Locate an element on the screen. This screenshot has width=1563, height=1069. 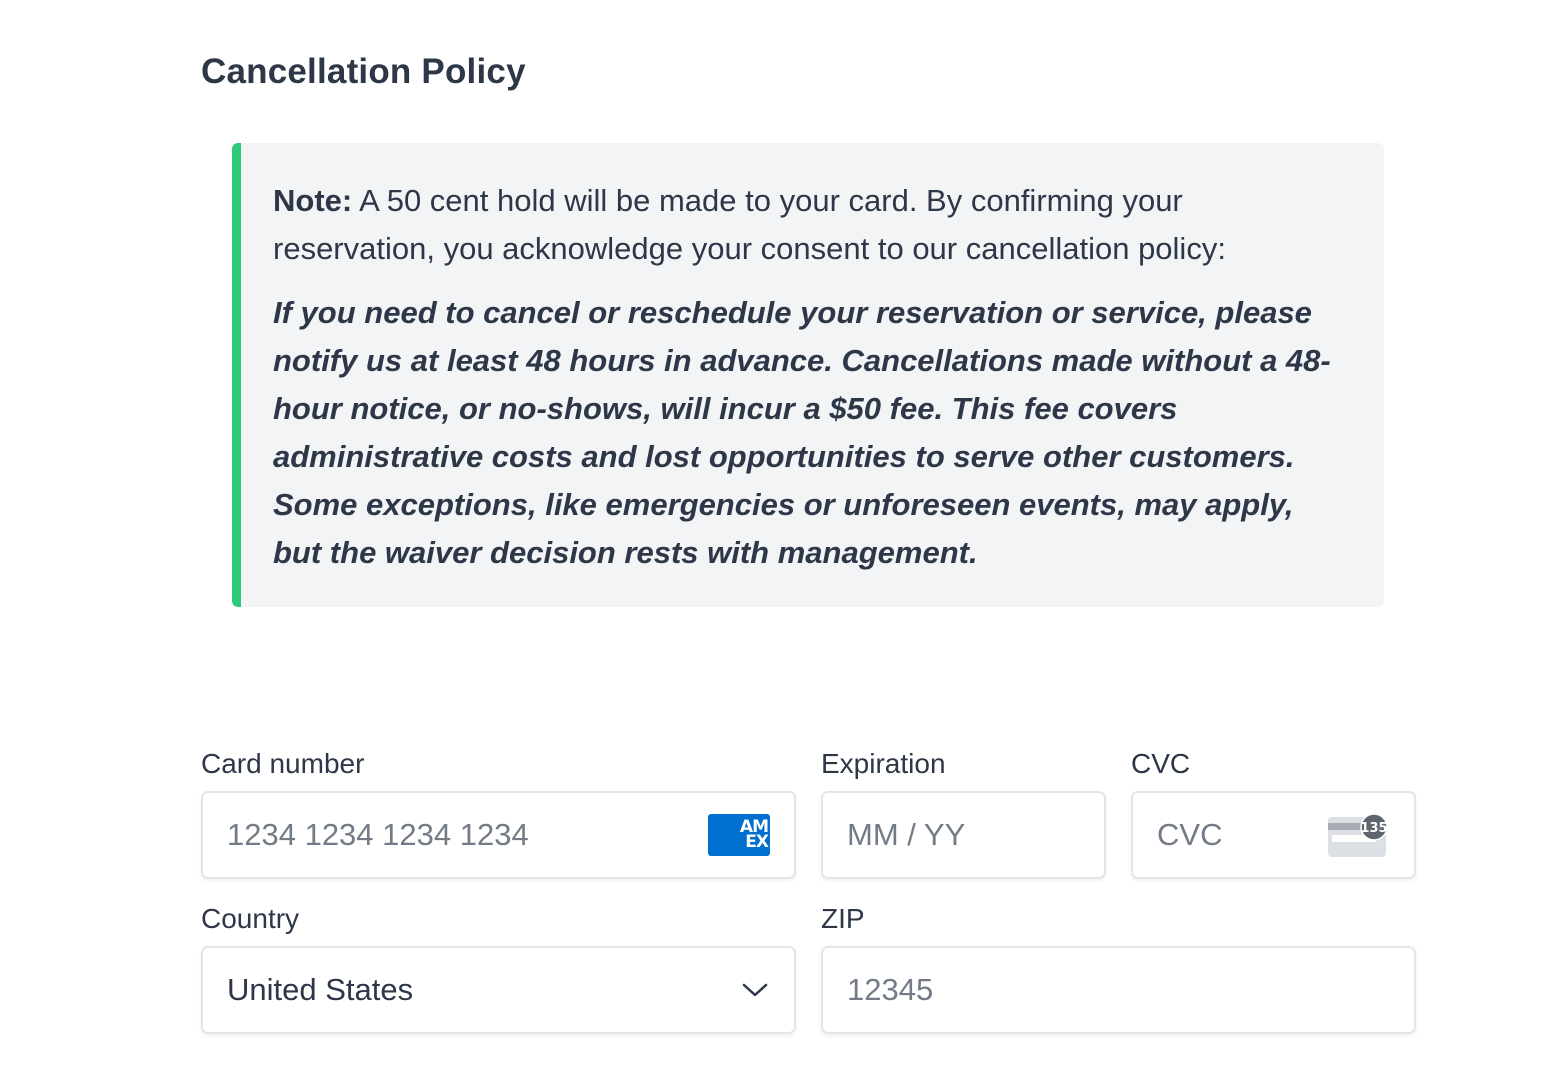
card-number-input is located at coordinates (498, 835).